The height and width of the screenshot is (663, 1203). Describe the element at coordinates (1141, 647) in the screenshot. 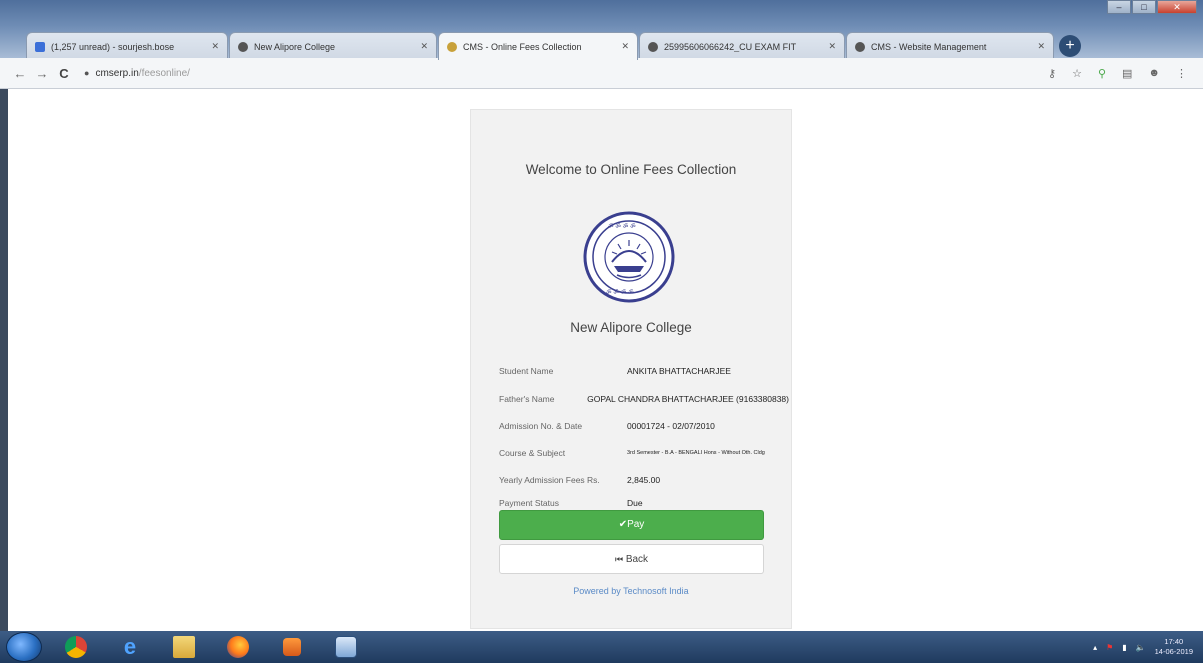

I see `volume-icon: 🔈` at that location.